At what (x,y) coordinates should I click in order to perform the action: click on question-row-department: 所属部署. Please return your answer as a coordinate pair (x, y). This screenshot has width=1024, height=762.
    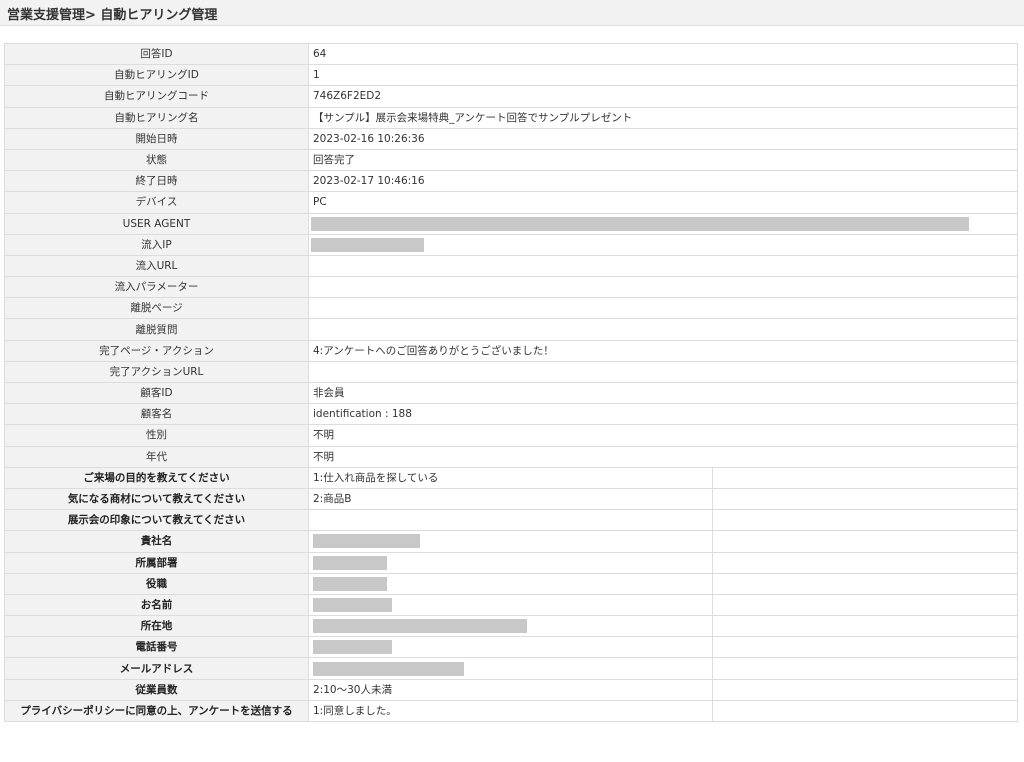
    Looking at the image, I should click on (511, 562).